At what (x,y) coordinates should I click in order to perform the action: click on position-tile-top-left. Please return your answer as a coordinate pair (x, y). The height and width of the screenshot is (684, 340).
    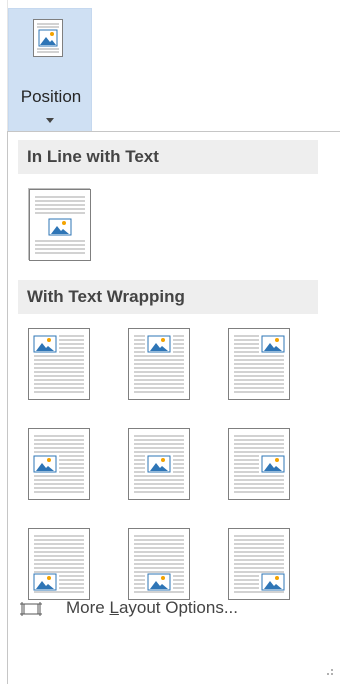
    Looking at the image, I should click on (59, 364).